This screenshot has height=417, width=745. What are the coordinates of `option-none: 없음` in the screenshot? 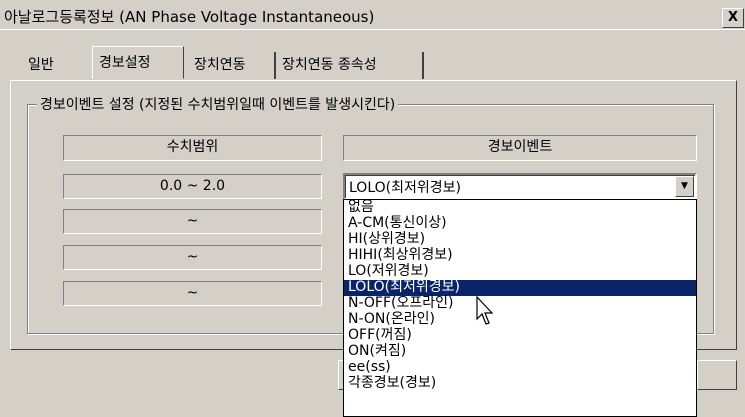 It's located at (520, 208).